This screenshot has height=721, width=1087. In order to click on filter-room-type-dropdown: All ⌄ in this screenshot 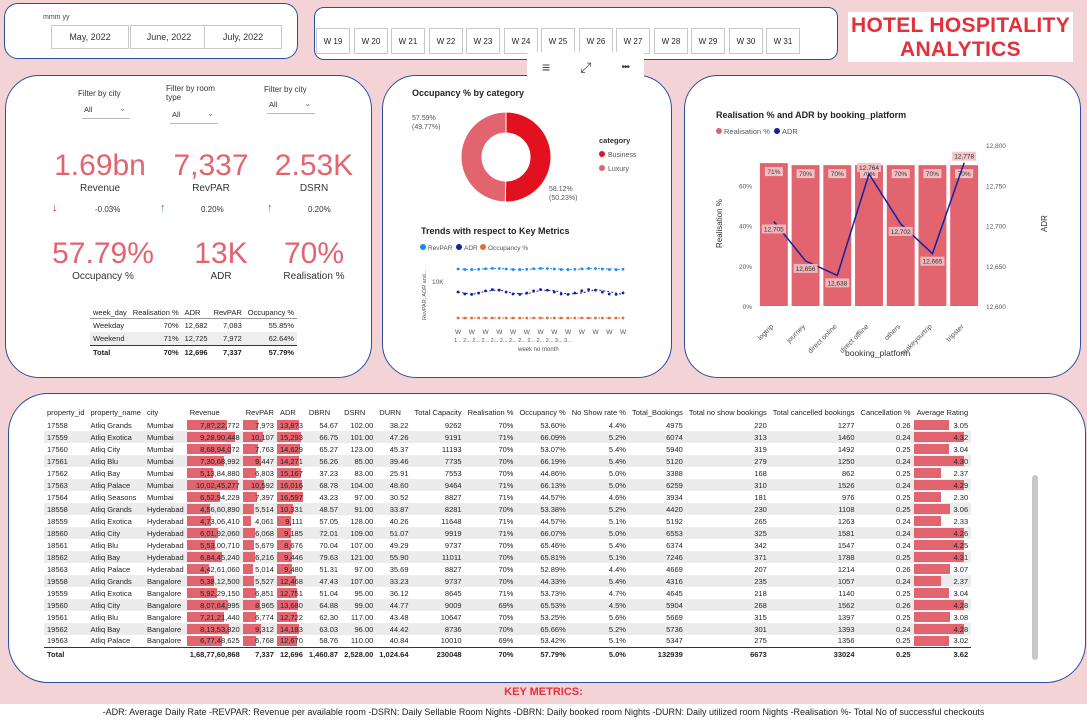, I will do `click(194, 116)`.